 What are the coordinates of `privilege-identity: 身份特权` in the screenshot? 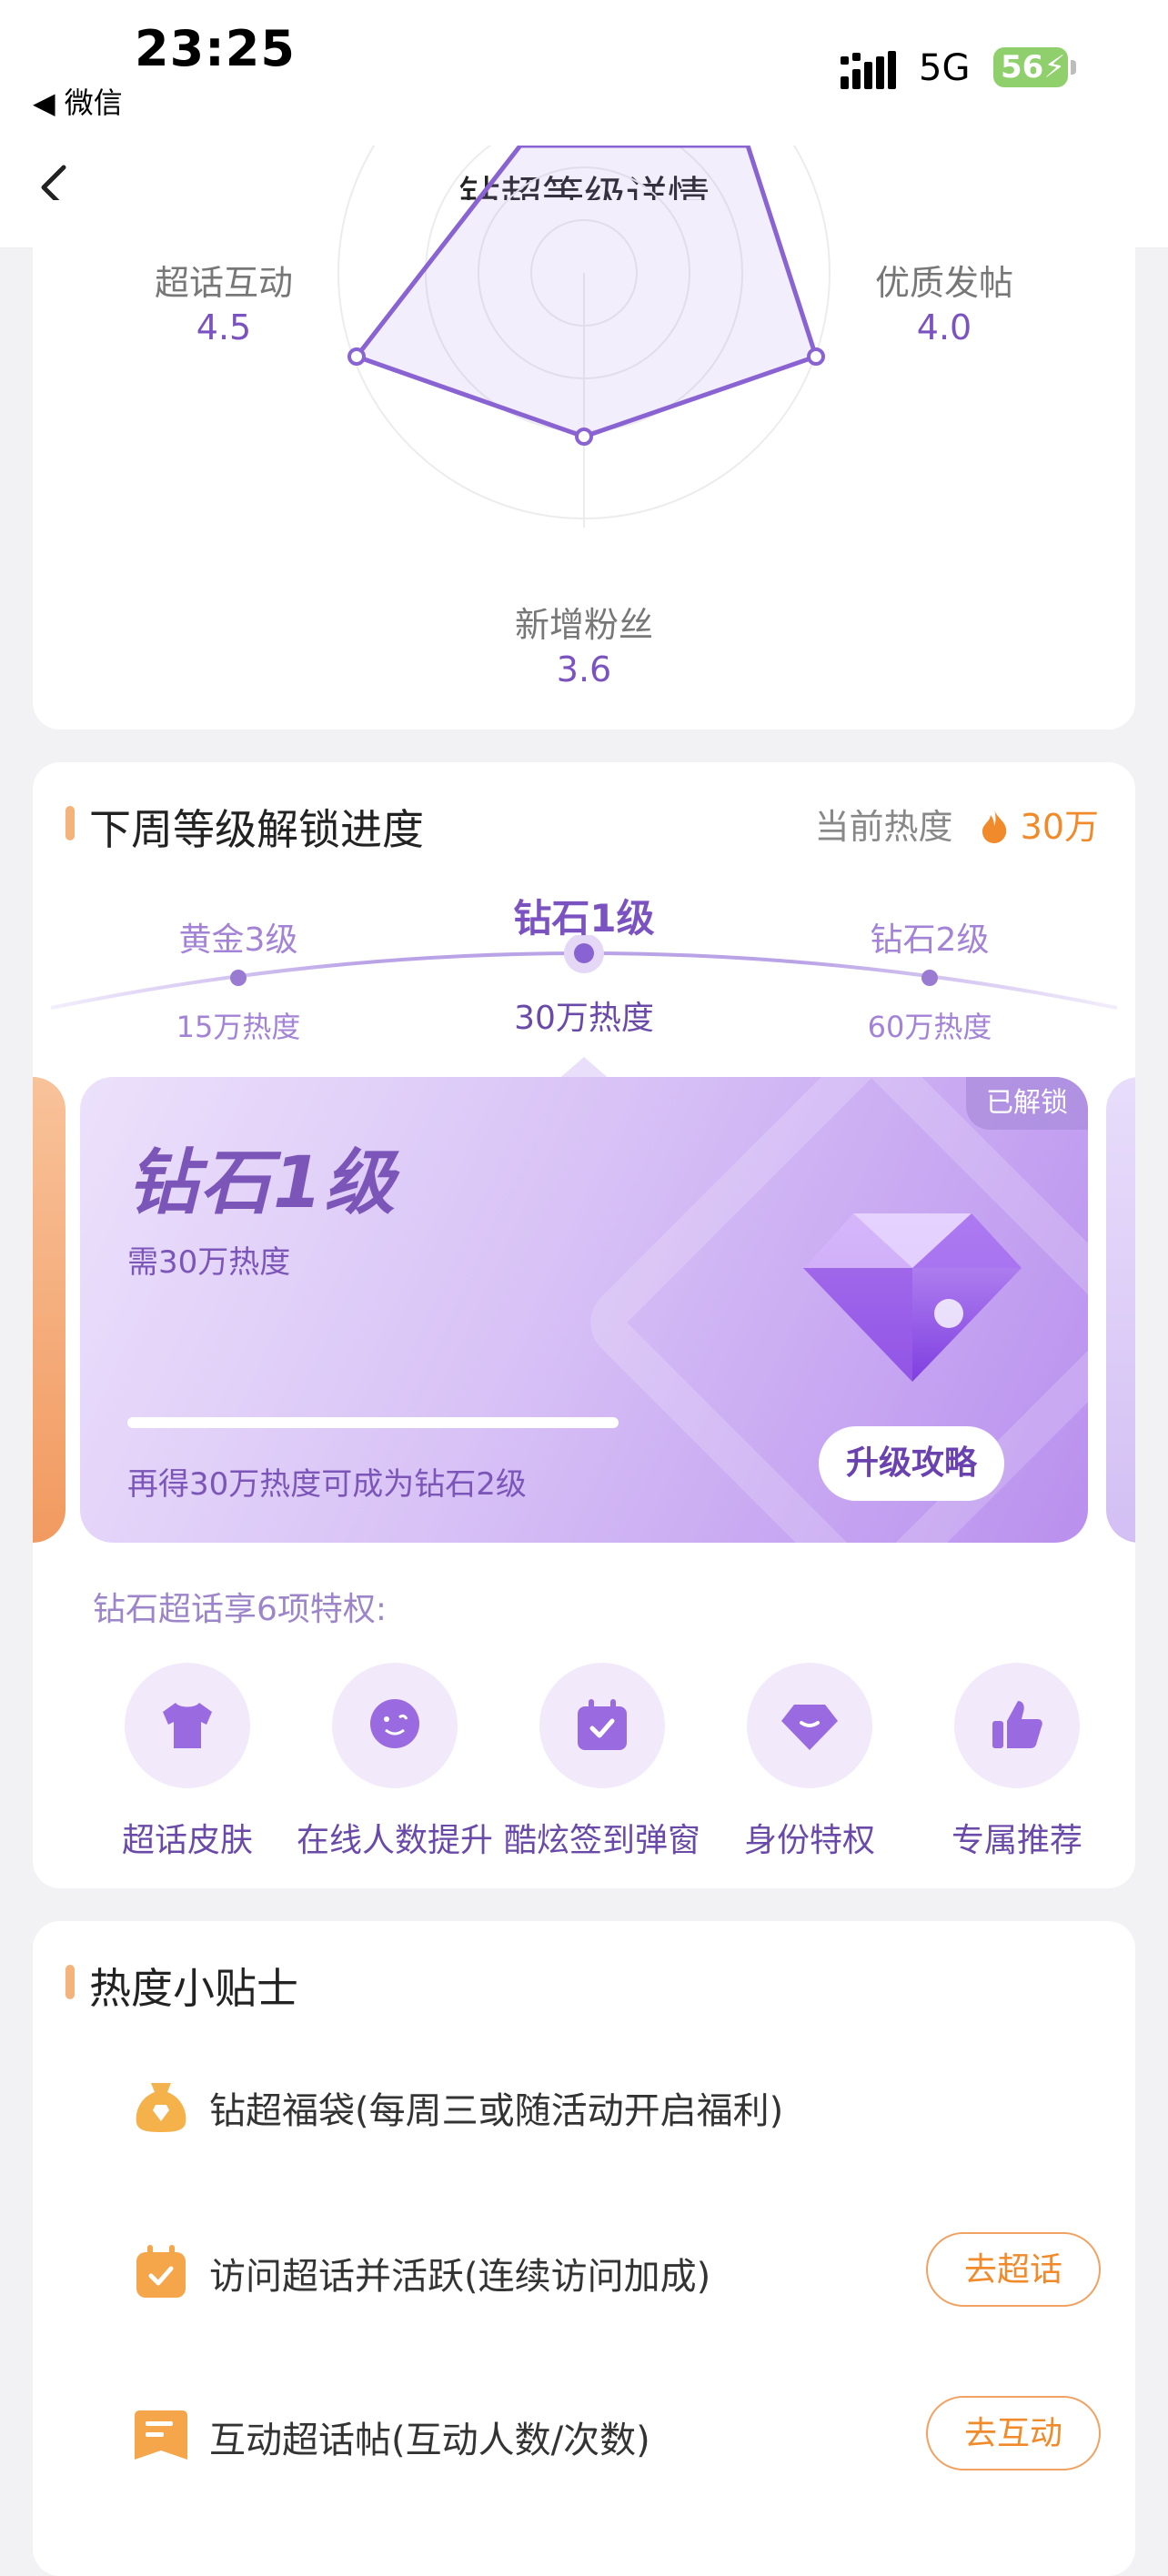 It's located at (809, 1762).